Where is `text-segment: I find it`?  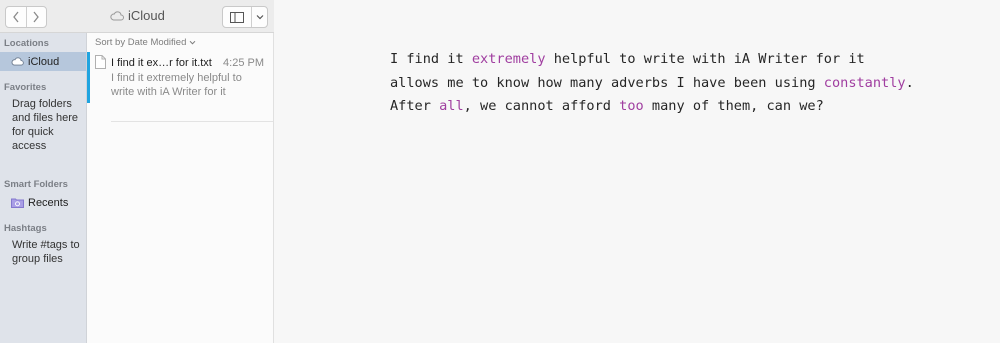
text-segment: I find it is located at coordinates (431, 59).